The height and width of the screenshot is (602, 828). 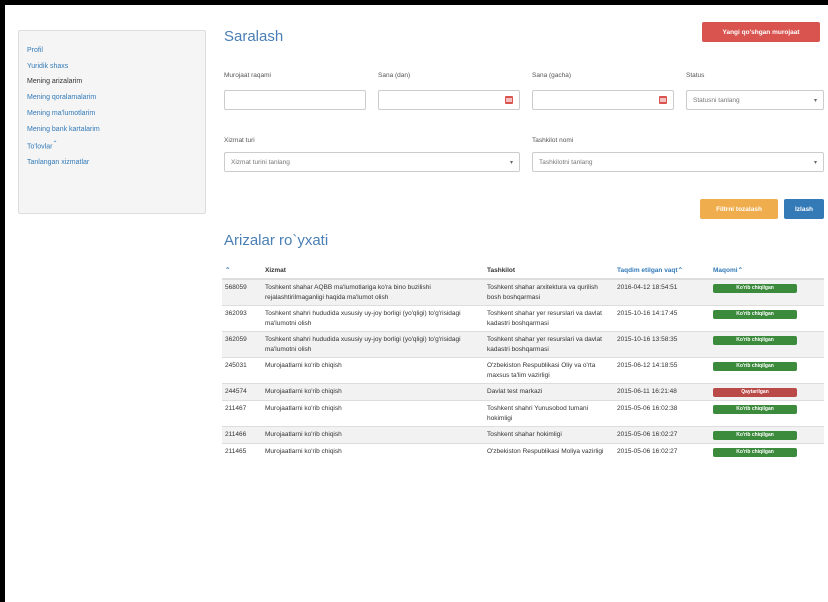 I want to click on tashkilot-select: Tashkilotni tanlang ▾, so click(x=678, y=162).